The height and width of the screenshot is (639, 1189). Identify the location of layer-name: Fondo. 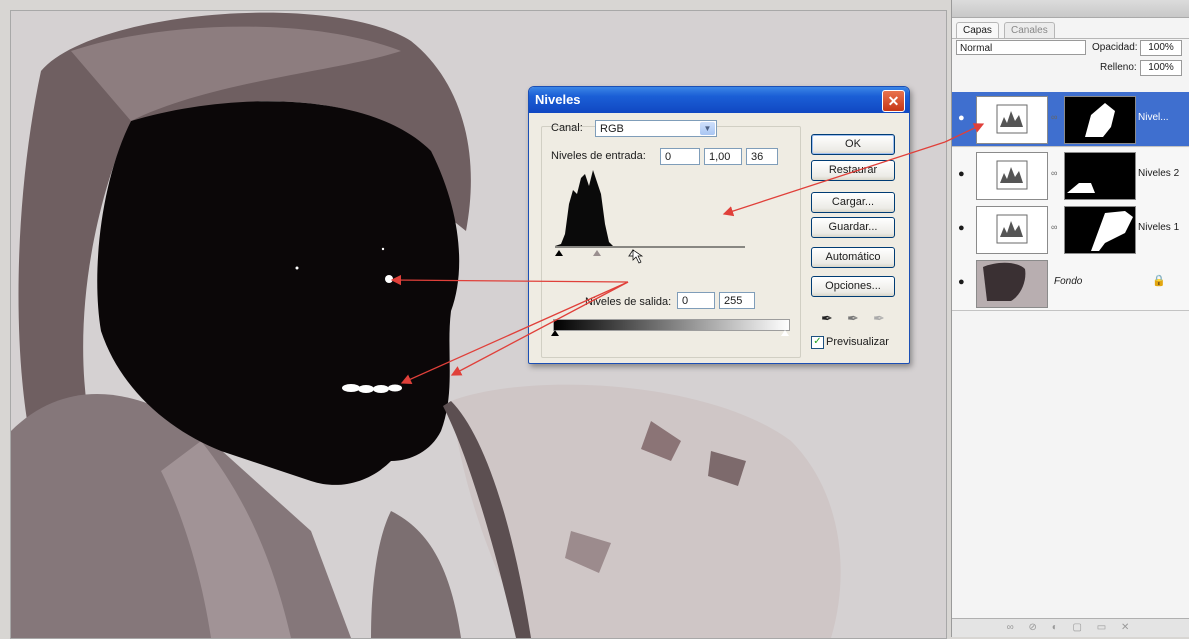
(1068, 281).